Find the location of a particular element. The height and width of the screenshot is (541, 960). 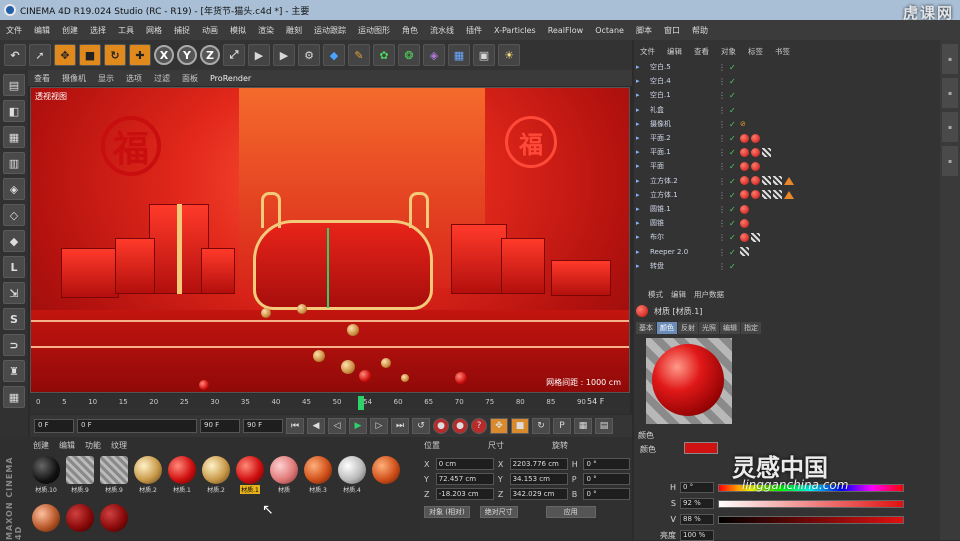

autokey-icon: ● is located at coordinates (460, 426).